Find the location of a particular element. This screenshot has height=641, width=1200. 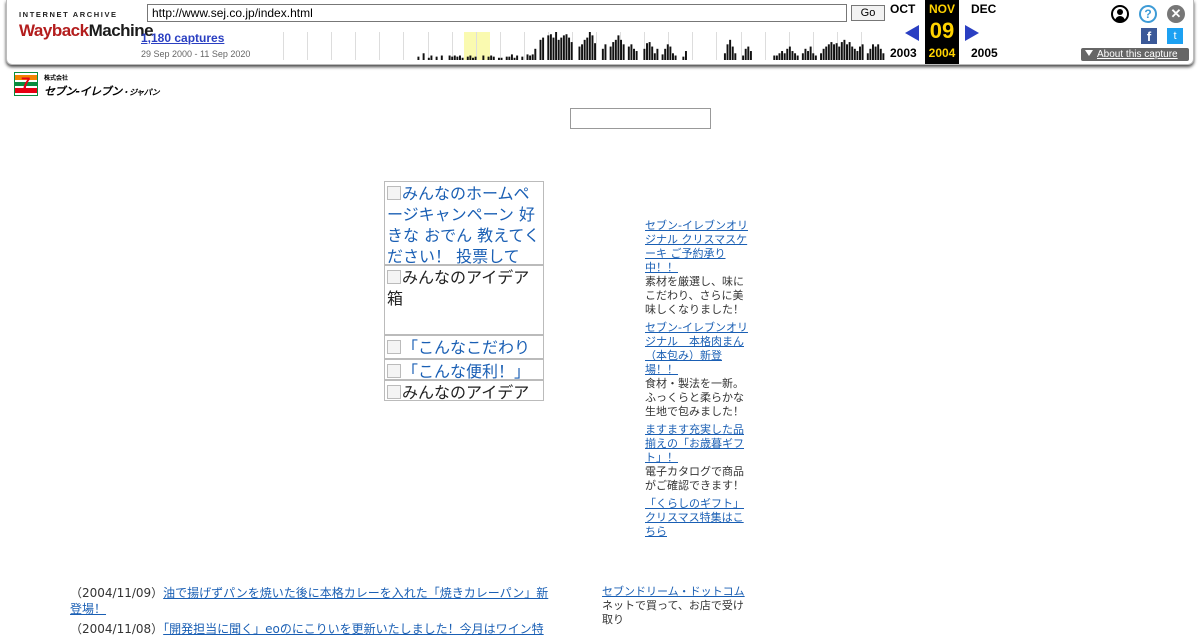

search-input is located at coordinates (640, 118).